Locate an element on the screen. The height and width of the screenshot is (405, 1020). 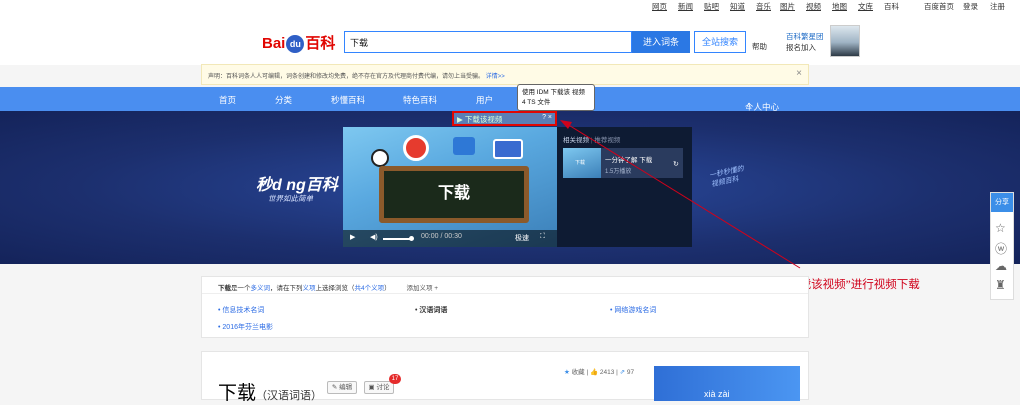
topnav-link-zhidao: 知道 is located at coordinates (737, 6).